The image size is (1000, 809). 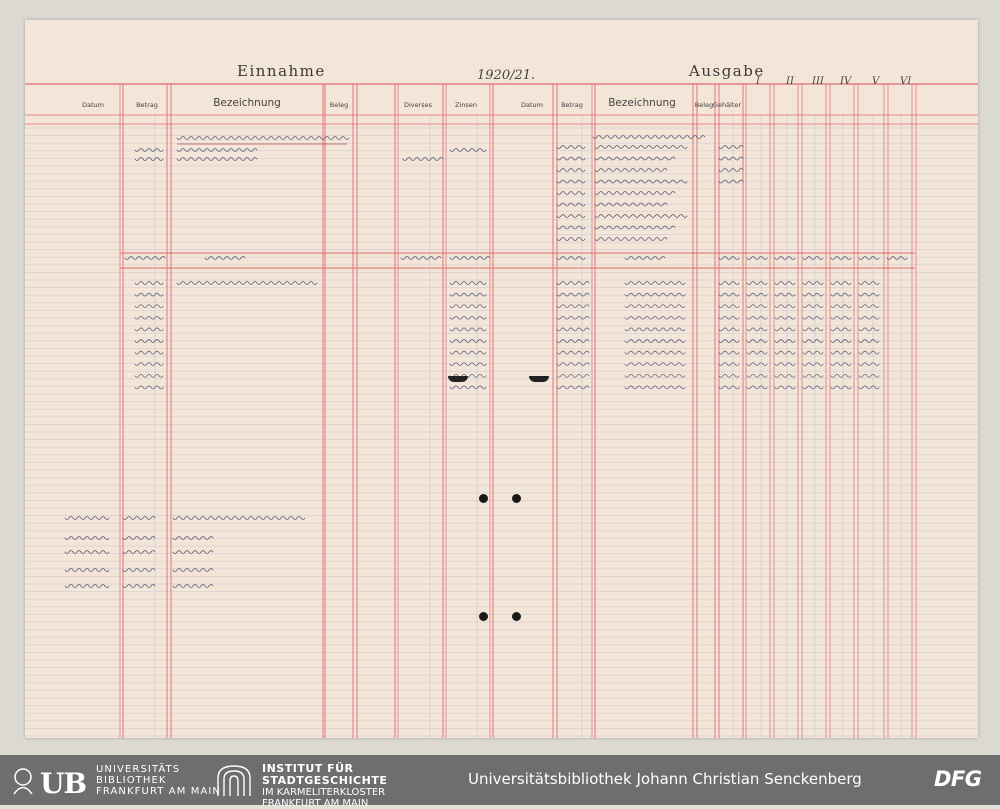 What do you see at coordinates (642, 103) in the screenshot?
I see `col-bezeichnung-right: Bezeichnung` at bounding box center [642, 103].